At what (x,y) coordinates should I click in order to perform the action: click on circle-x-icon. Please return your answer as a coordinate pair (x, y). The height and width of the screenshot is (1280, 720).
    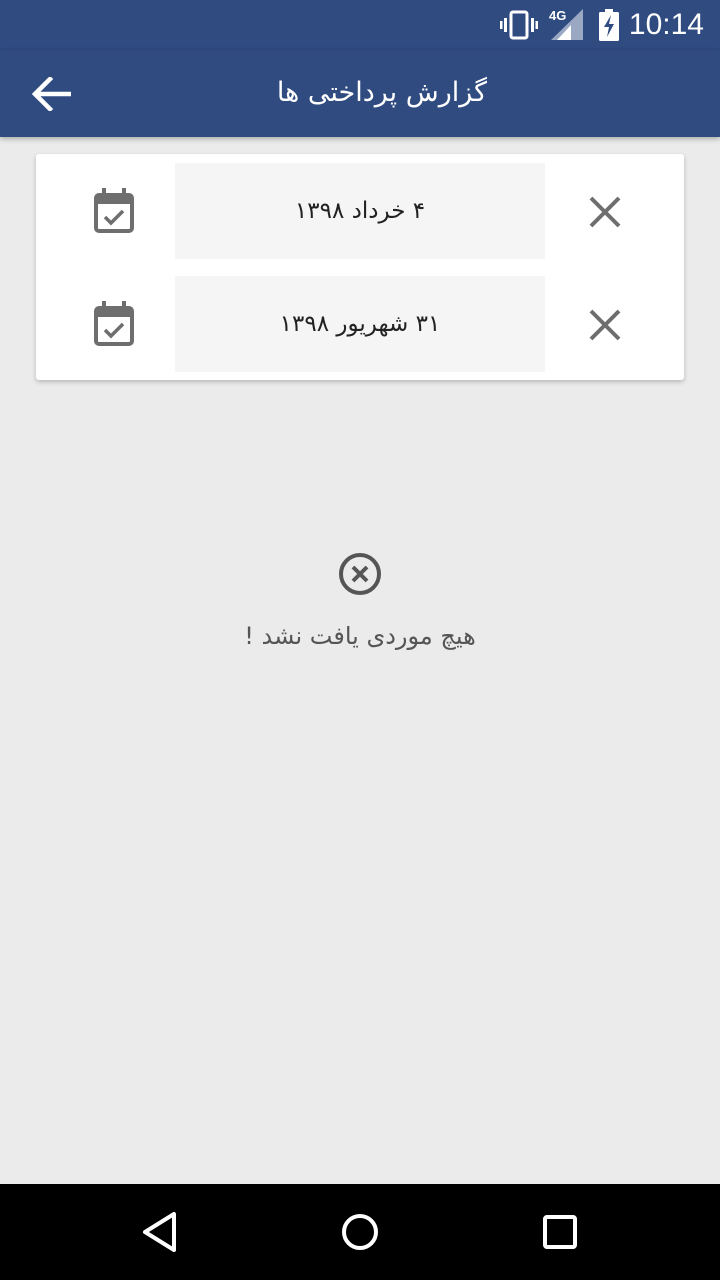
    Looking at the image, I should click on (360, 574).